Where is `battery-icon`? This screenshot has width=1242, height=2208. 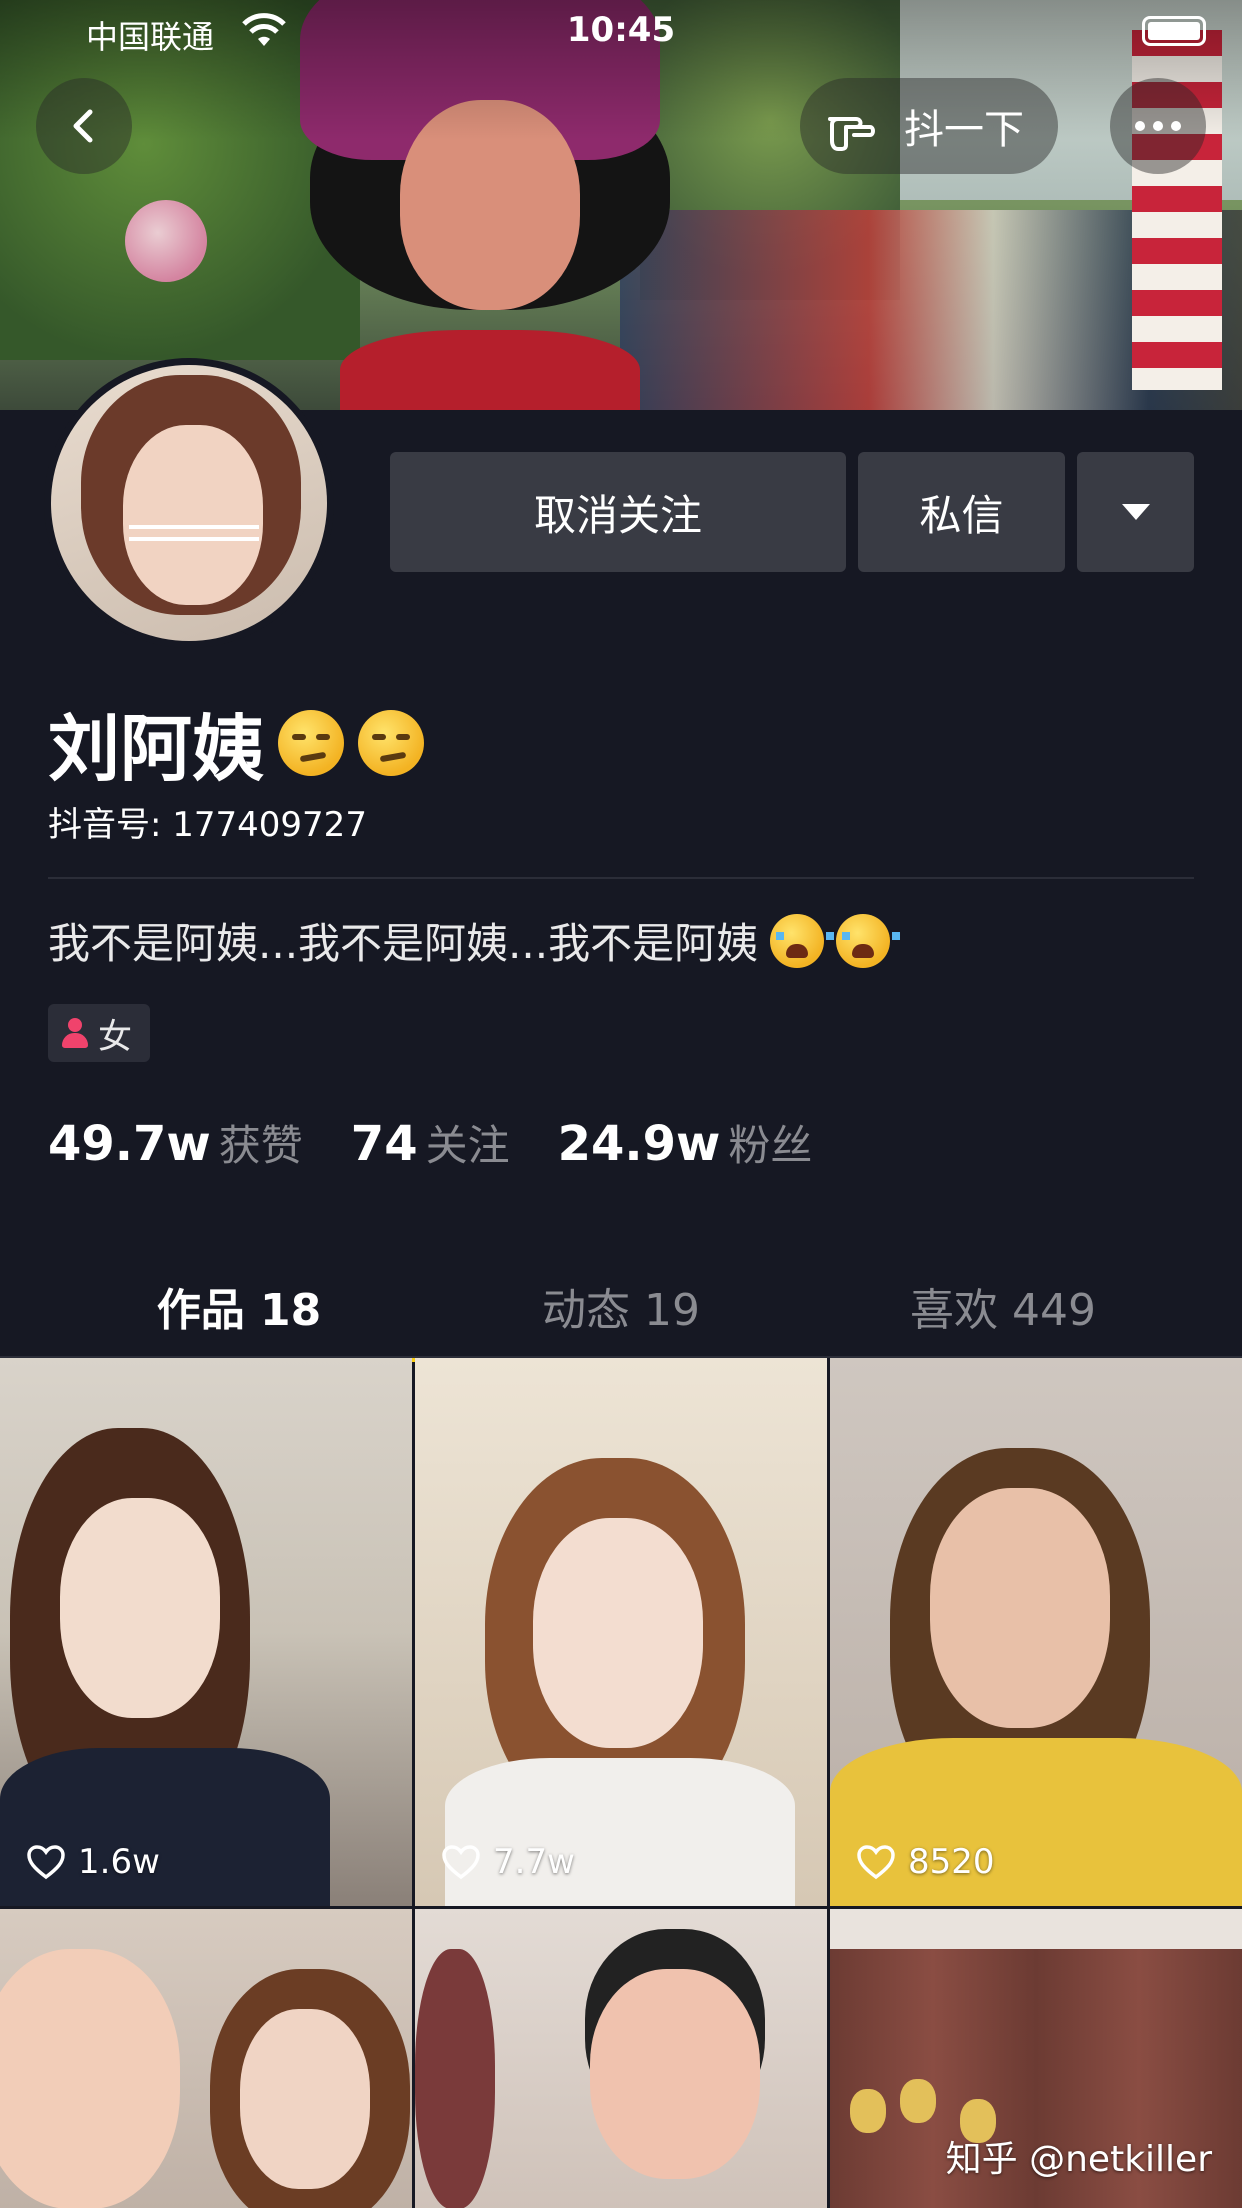 battery-icon is located at coordinates (1174, 31).